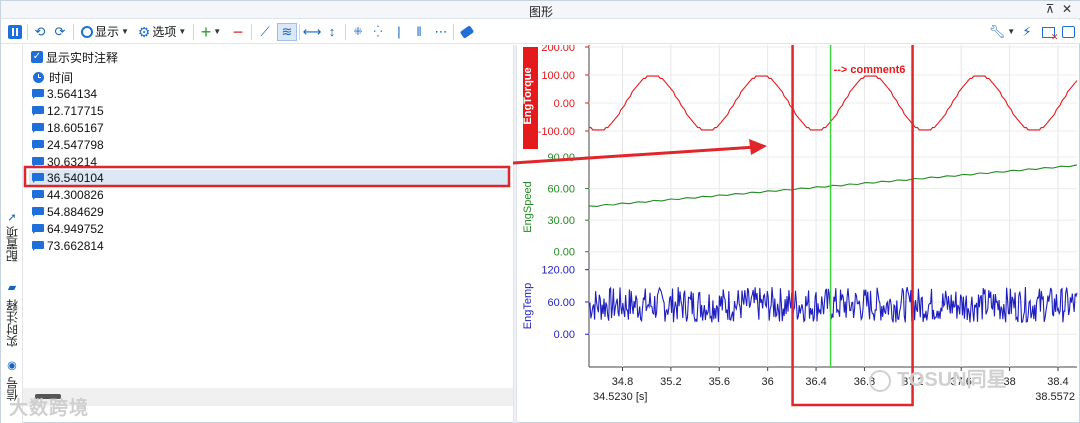 The width and height of the screenshot is (1080, 423). Describe the element at coordinates (870, 70) in the screenshot. I see `annotation-comment: --> comment6` at that location.